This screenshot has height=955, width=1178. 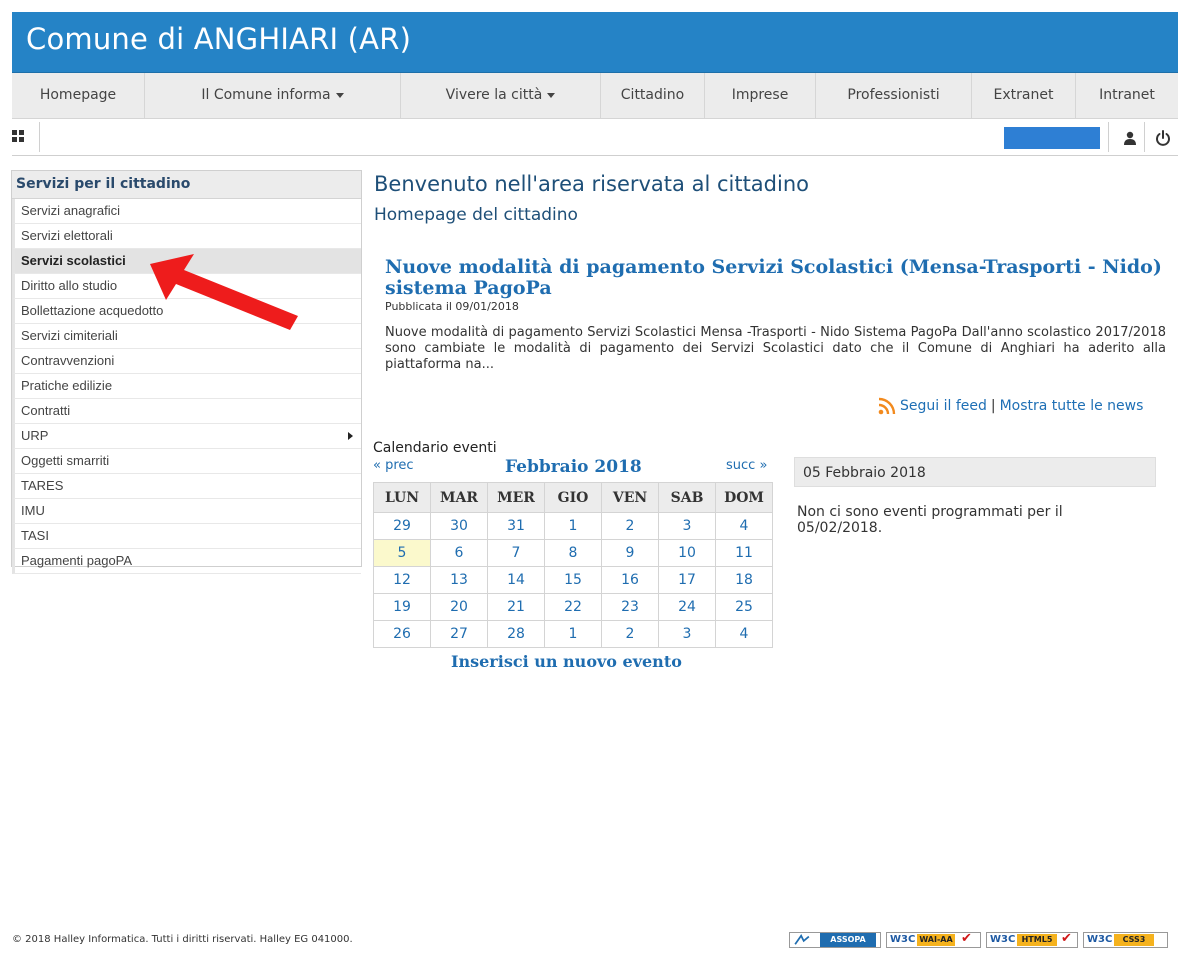 What do you see at coordinates (186, 411) in the screenshot?
I see `sidebar-item-contratti: Contratti` at bounding box center [186, 411].